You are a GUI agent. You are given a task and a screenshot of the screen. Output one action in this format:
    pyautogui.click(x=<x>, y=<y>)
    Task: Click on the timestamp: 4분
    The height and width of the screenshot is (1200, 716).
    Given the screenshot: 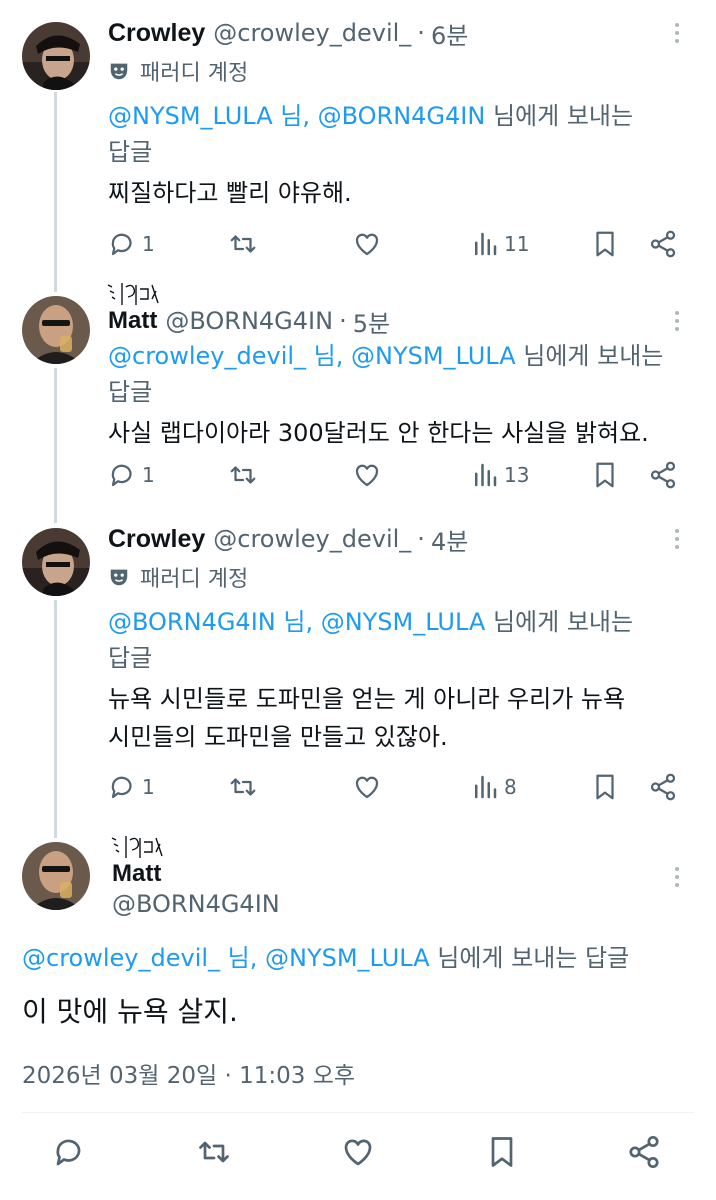 What is the action you would take?
    pyautogui.click(x=449, y=539)
    